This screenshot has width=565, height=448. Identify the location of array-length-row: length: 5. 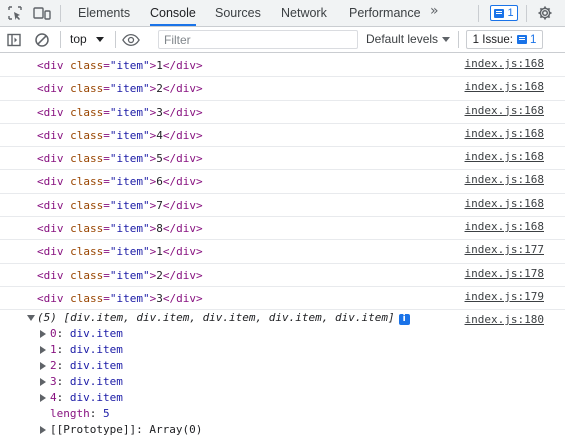
(80, 414).